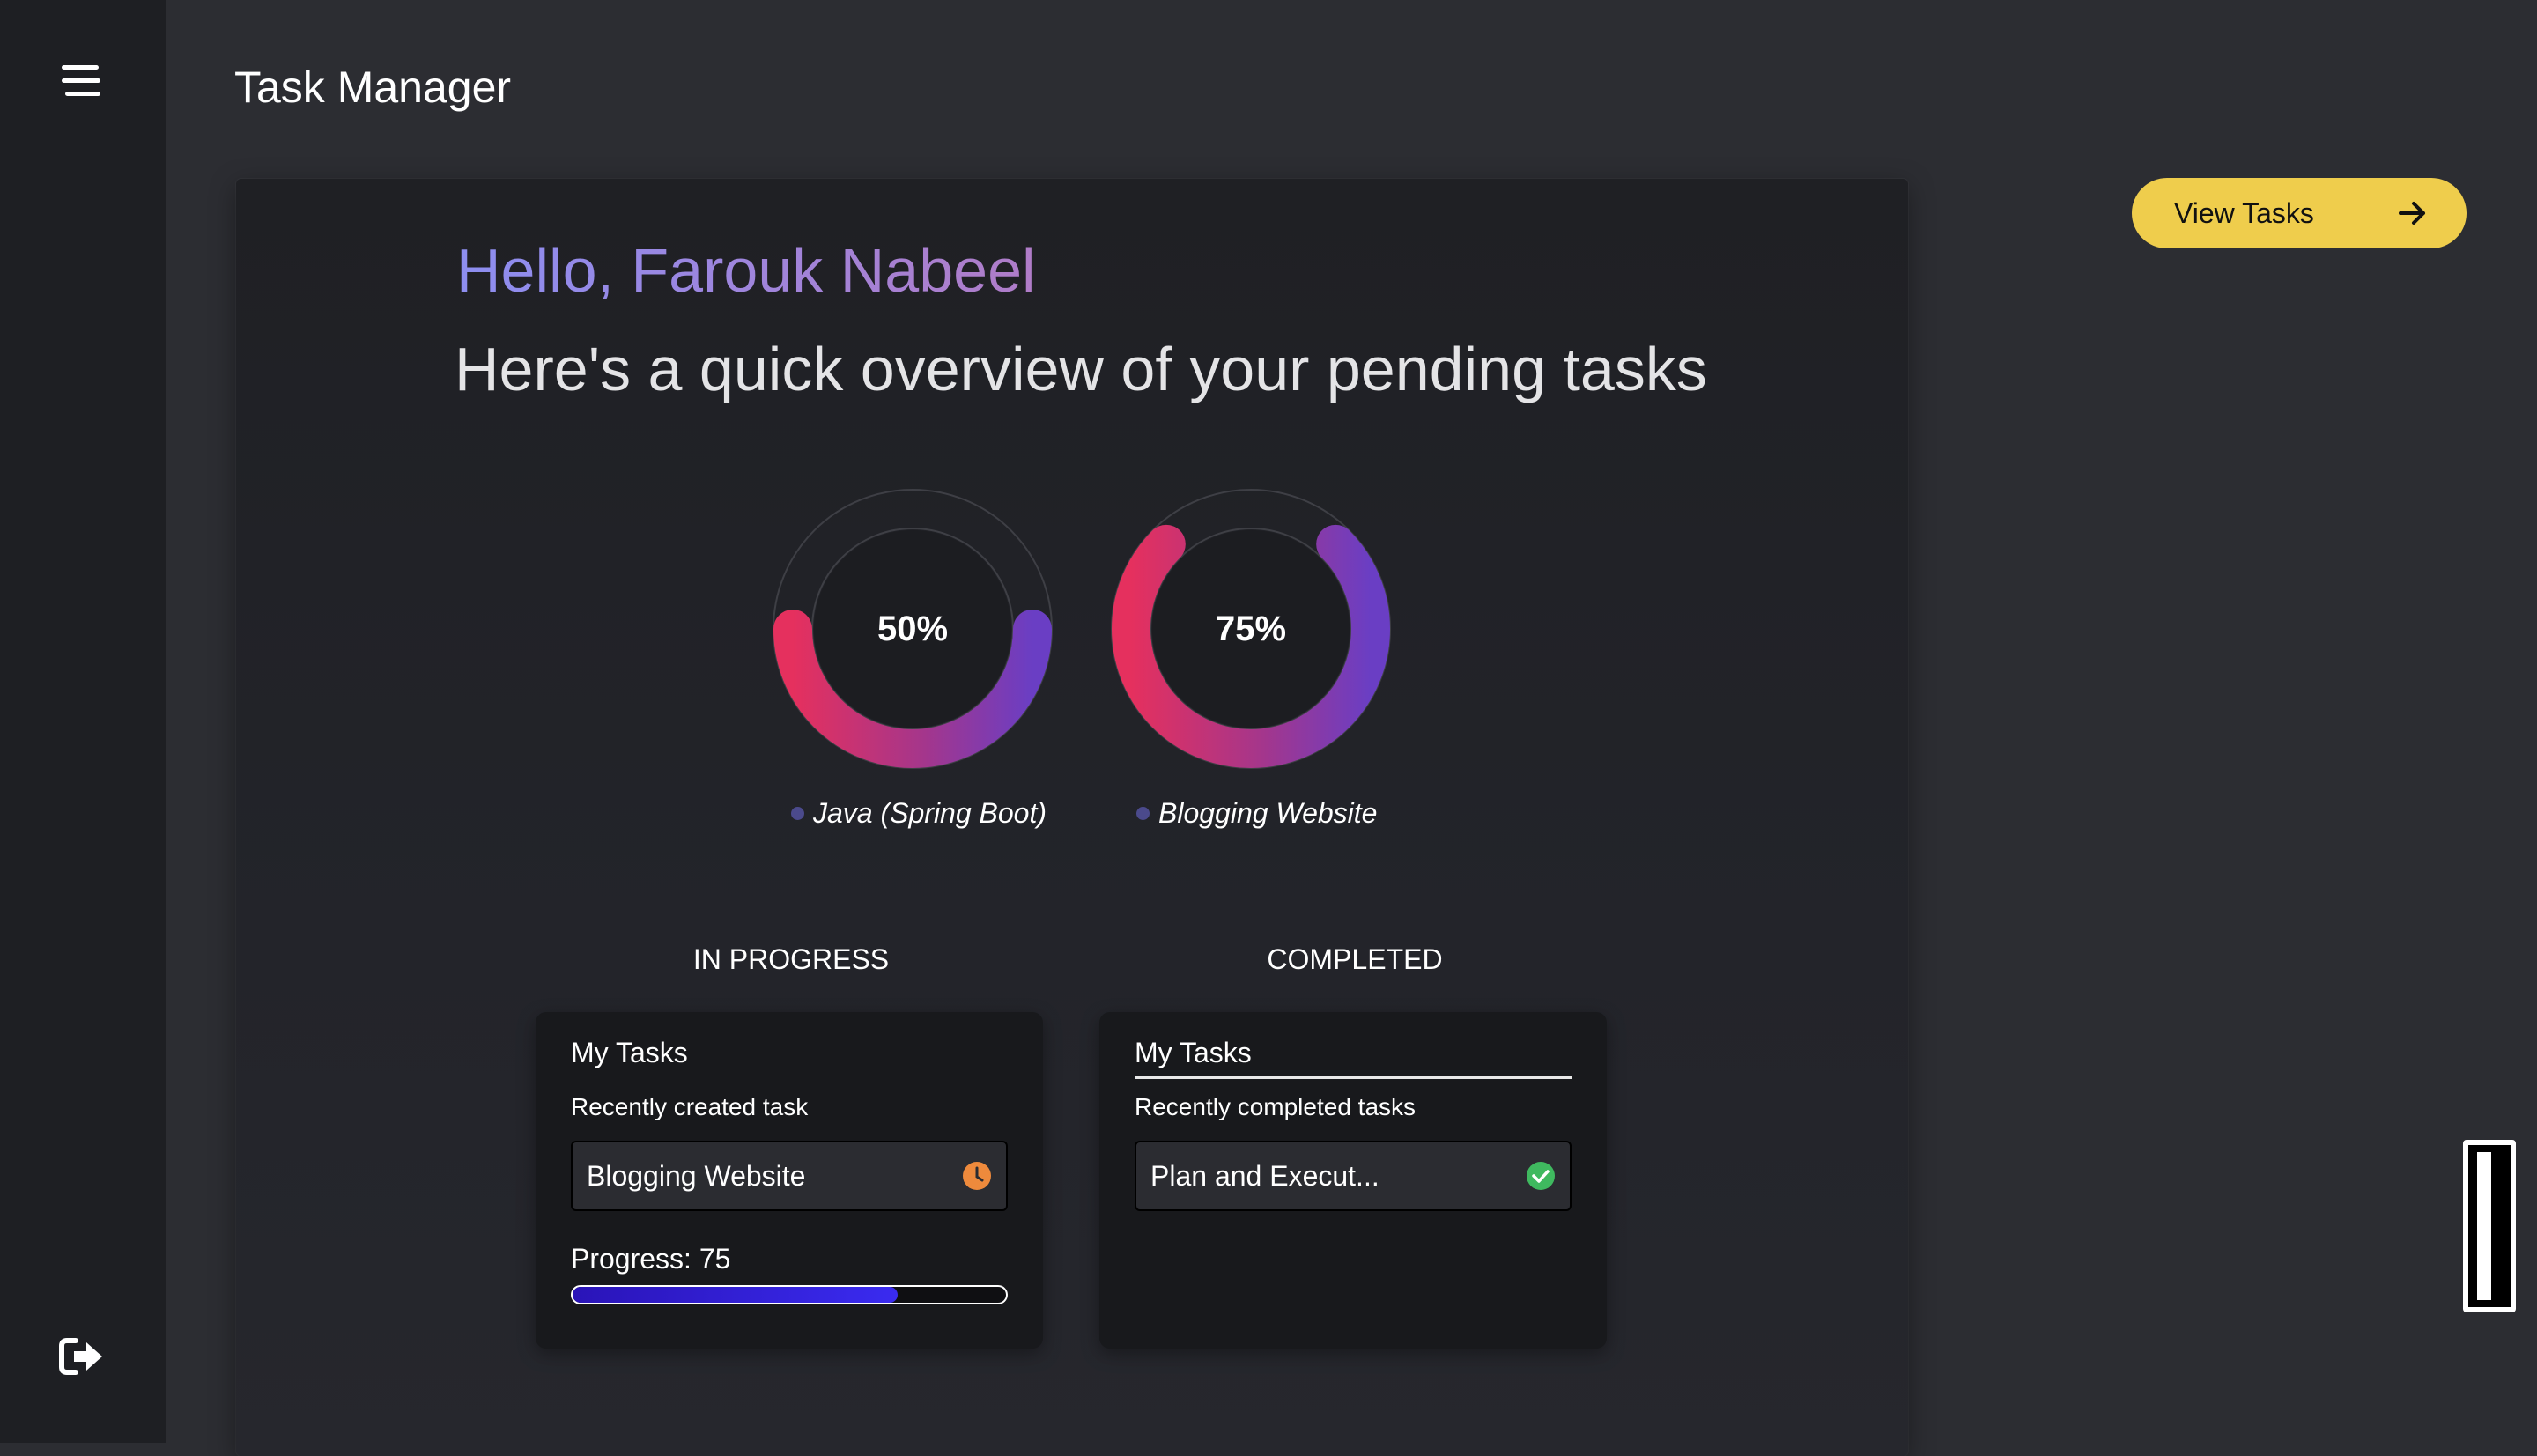 This screenshot has width=2537, height=1456. I want to click on ring-percent-blogging: 75%, so click(1251, 628).